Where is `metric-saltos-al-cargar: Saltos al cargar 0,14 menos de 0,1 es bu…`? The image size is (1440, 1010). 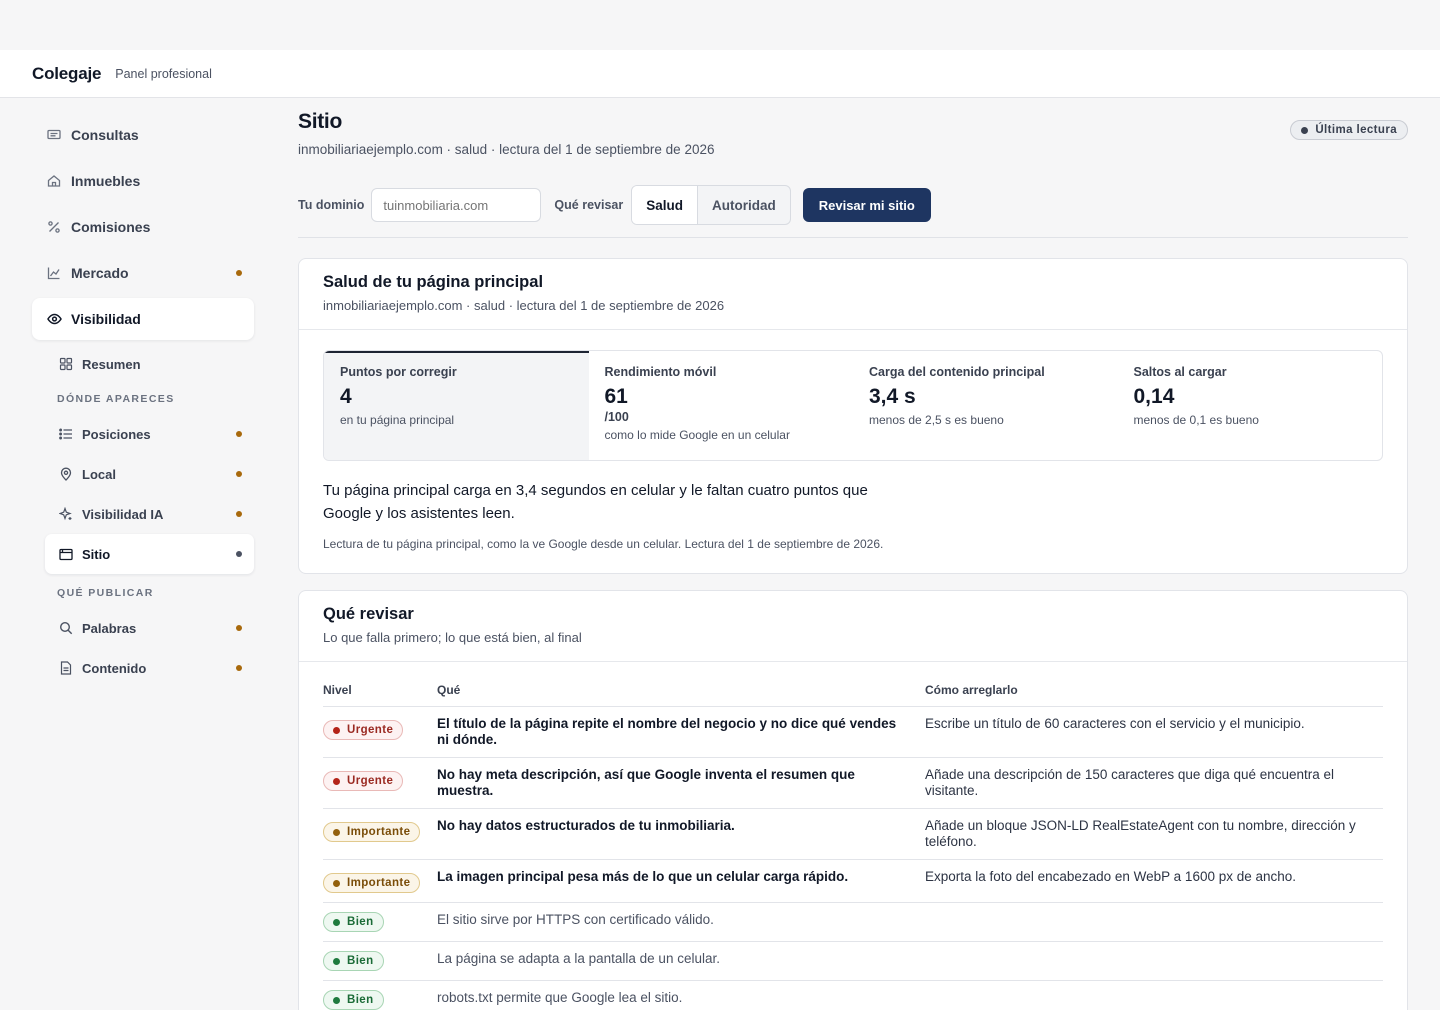
metric-saltos-al-cargar: Saltos al cargar 0,14 menos de 0,1 es bu… is located at coordinates (1250, 405).